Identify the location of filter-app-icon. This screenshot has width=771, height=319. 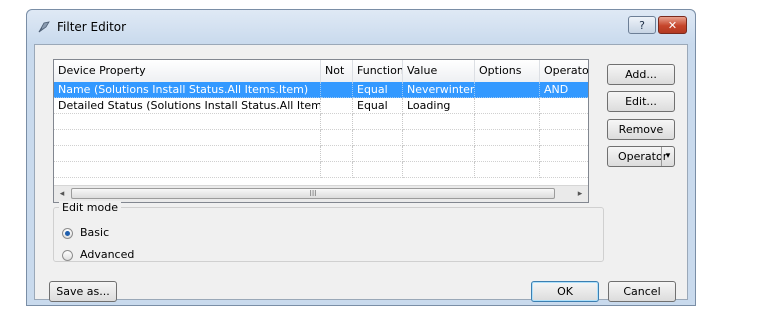
(44, 27).